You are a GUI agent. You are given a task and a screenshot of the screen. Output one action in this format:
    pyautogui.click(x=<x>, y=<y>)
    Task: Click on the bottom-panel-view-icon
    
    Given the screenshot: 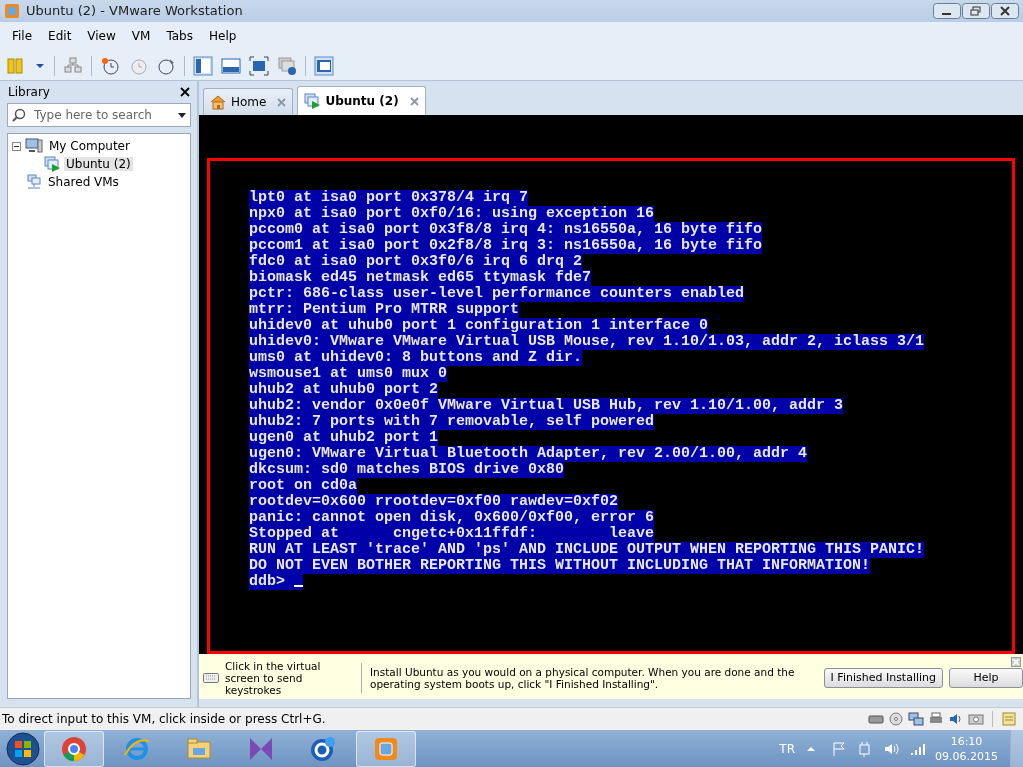 What is the action you would take?
    pyautogui.click(x=231, y=65)
    